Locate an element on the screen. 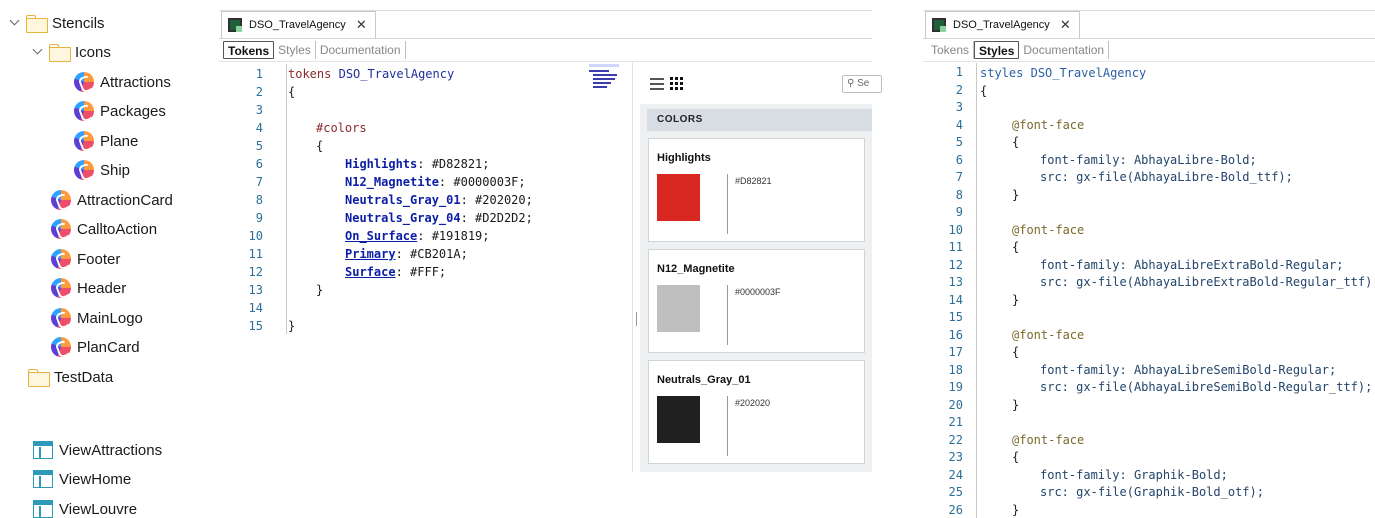 This screenshot has width=1375, height=518. web-panel-icon is located at coordinates (43, 479).